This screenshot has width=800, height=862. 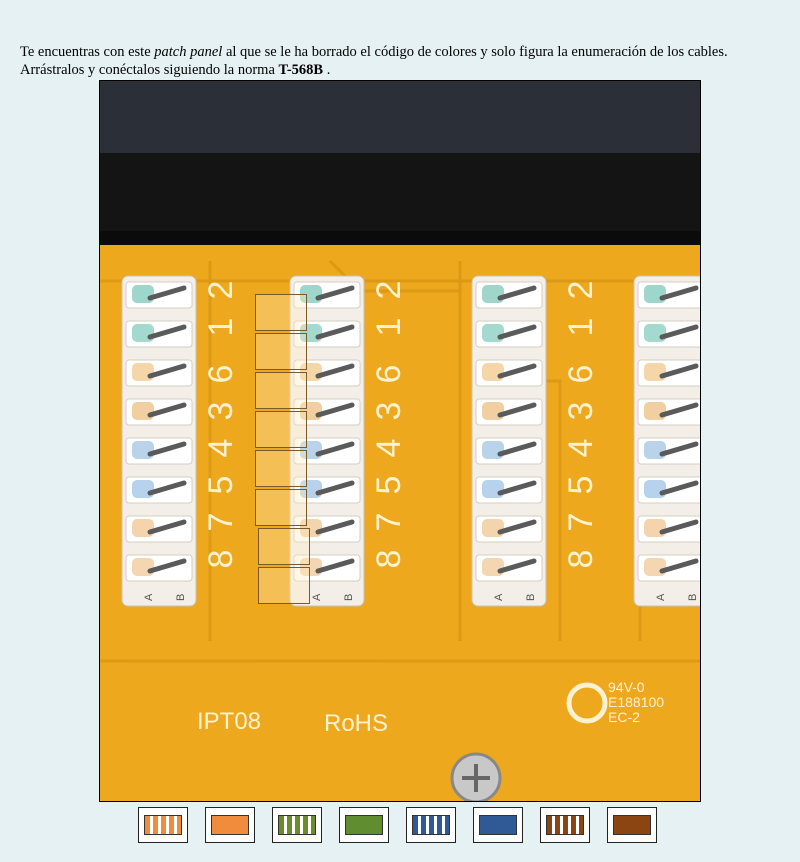 I want to click on cable-orange, so click(x=230, y=825).